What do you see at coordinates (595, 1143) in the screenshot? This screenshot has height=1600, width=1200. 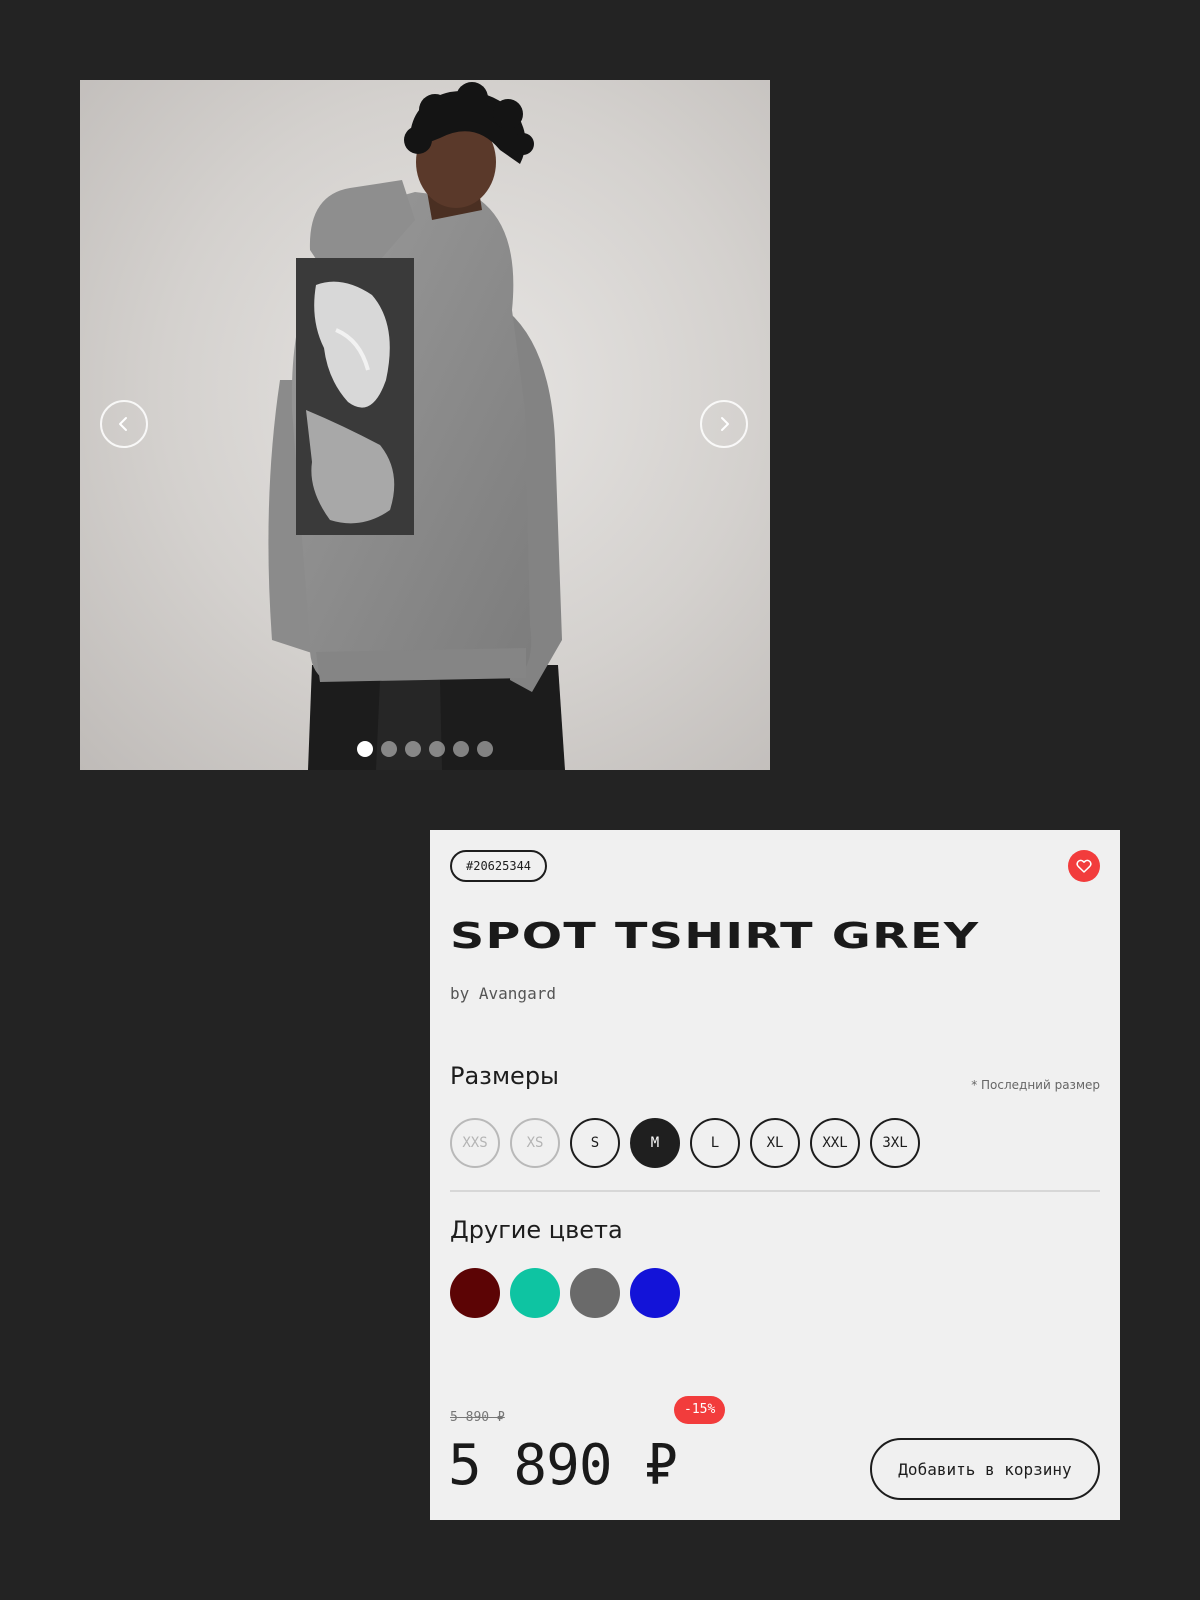 I see `size-option-s: S` at bounding box center [595, 1143].